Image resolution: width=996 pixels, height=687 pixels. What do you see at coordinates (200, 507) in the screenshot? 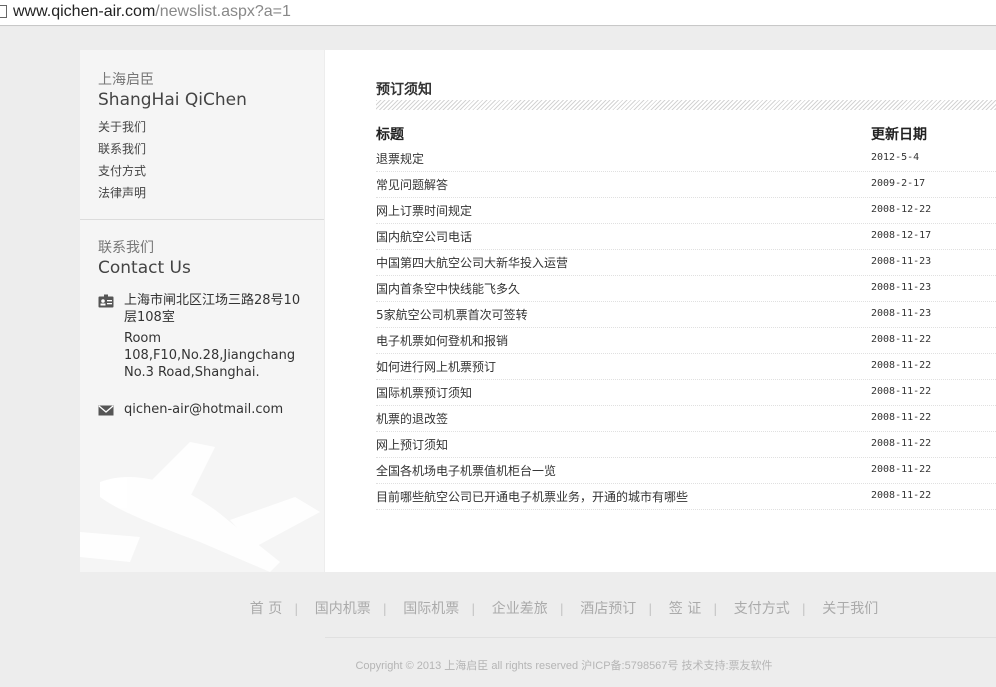
I see `airplane-watermark-icon` at bounding box center [200, 507].